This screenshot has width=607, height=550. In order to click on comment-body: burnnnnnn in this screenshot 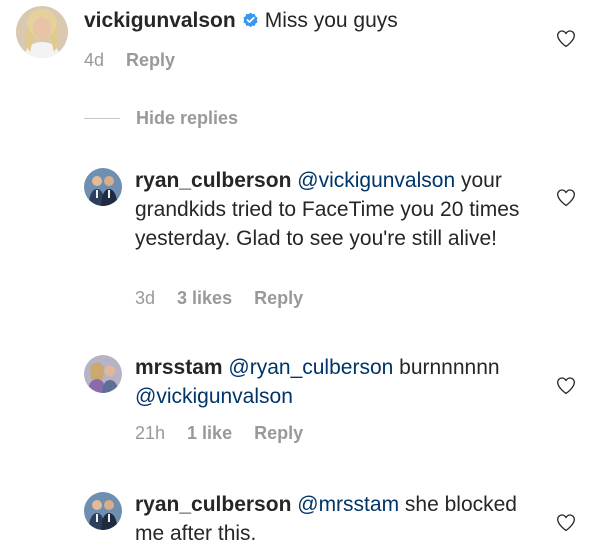, I will do `click(449, 367)`.